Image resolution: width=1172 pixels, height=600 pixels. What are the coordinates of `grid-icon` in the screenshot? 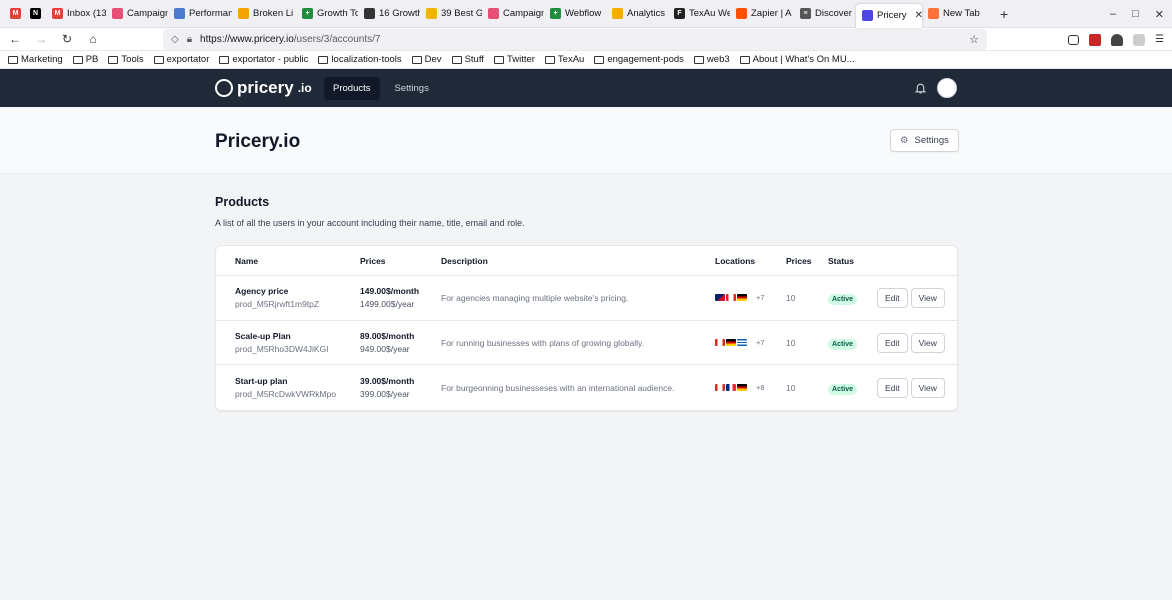 It's located at (744, 59).